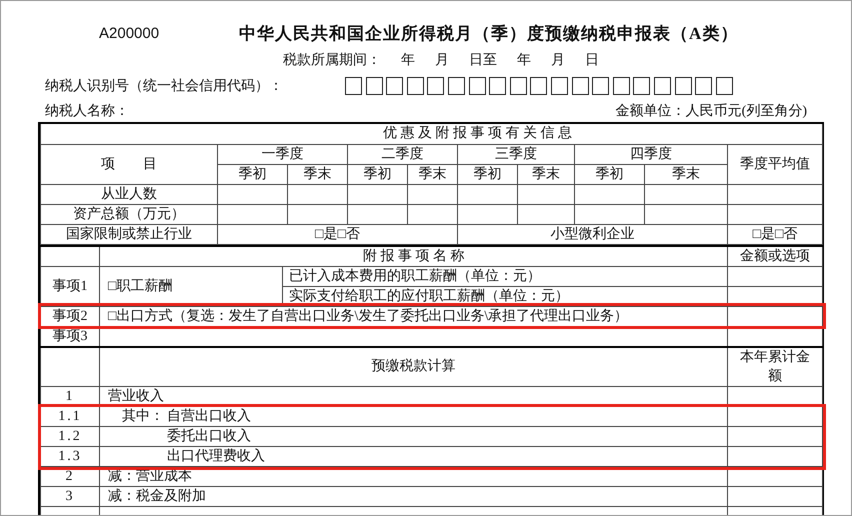 This screenshot has width=852, height=516. What do you see at coordinates (164, 86) in the screenshot?
I see `field-label: 纳税人识别号（统一社会信用代码）：` at bounding box center [164, 86].